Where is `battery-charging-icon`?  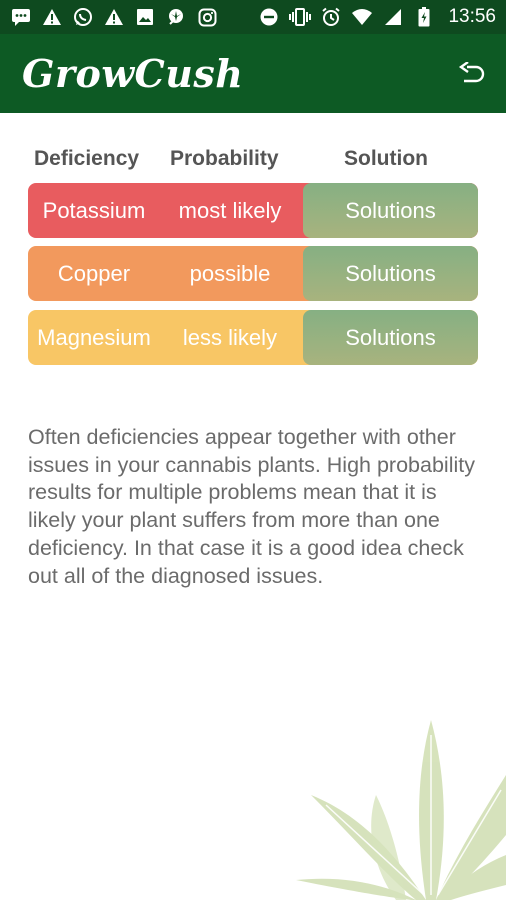 battery-charging-icon is located at coordinates (424, 17).